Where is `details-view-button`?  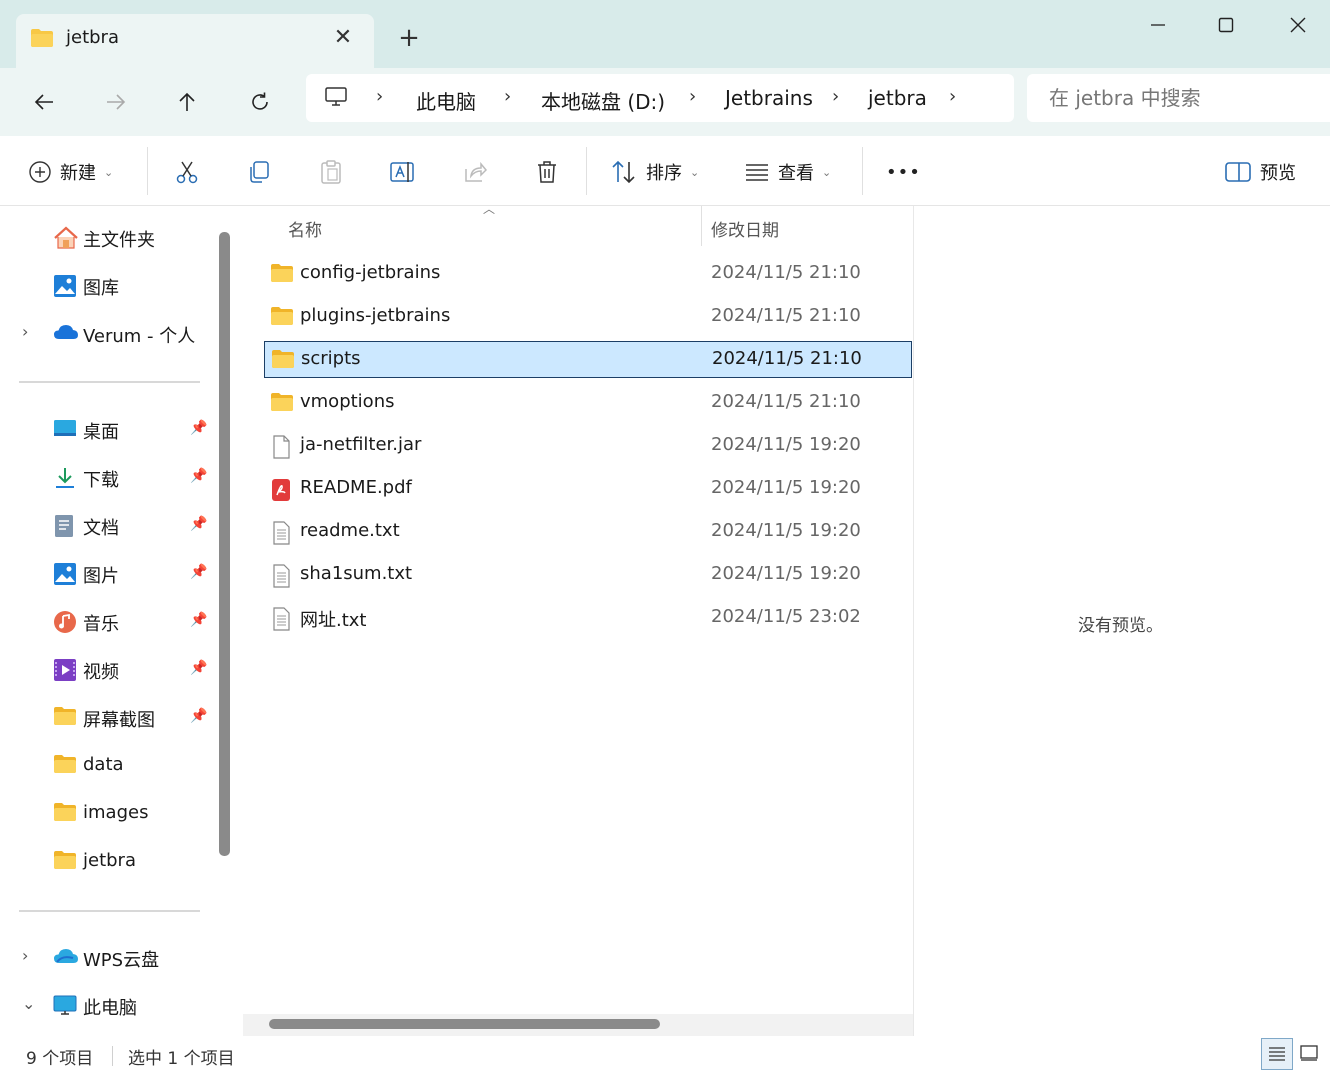 details-view-button is located at coordinates (1277, 1054).